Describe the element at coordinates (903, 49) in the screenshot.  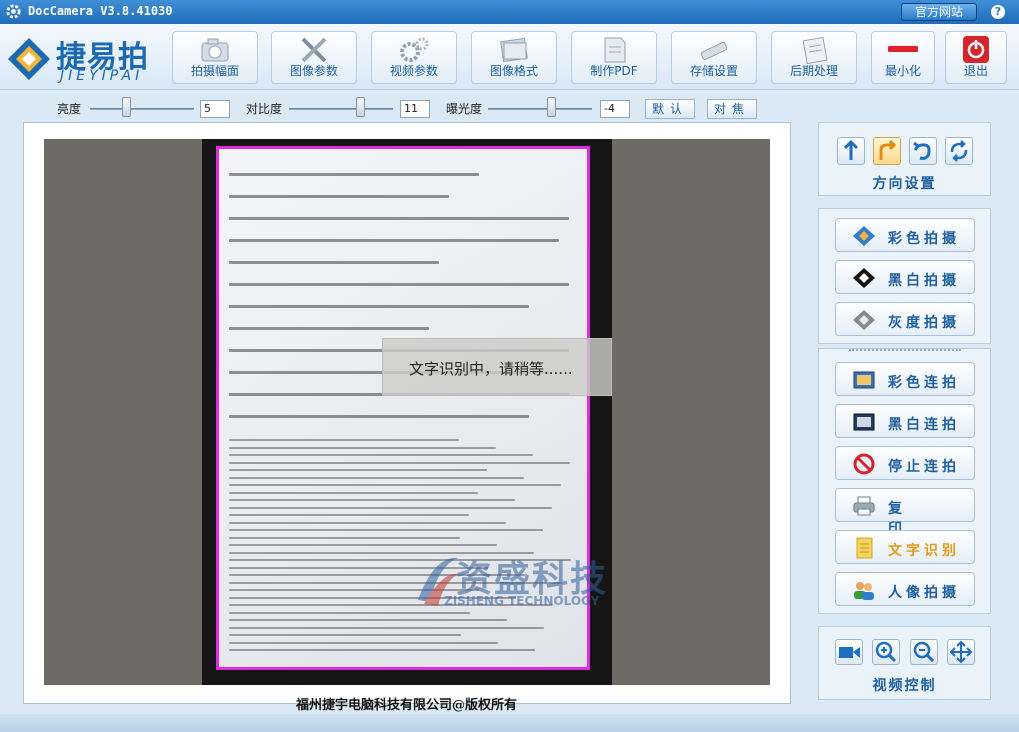
I see `minimize-icon` at that location.